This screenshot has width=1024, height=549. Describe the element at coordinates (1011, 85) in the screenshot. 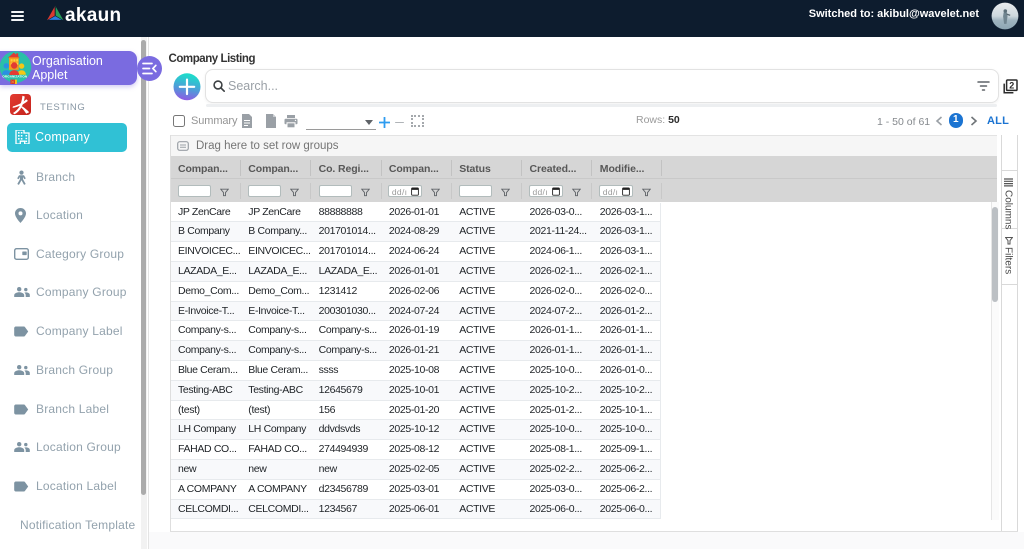

I see `svg-text: 2` at that location.